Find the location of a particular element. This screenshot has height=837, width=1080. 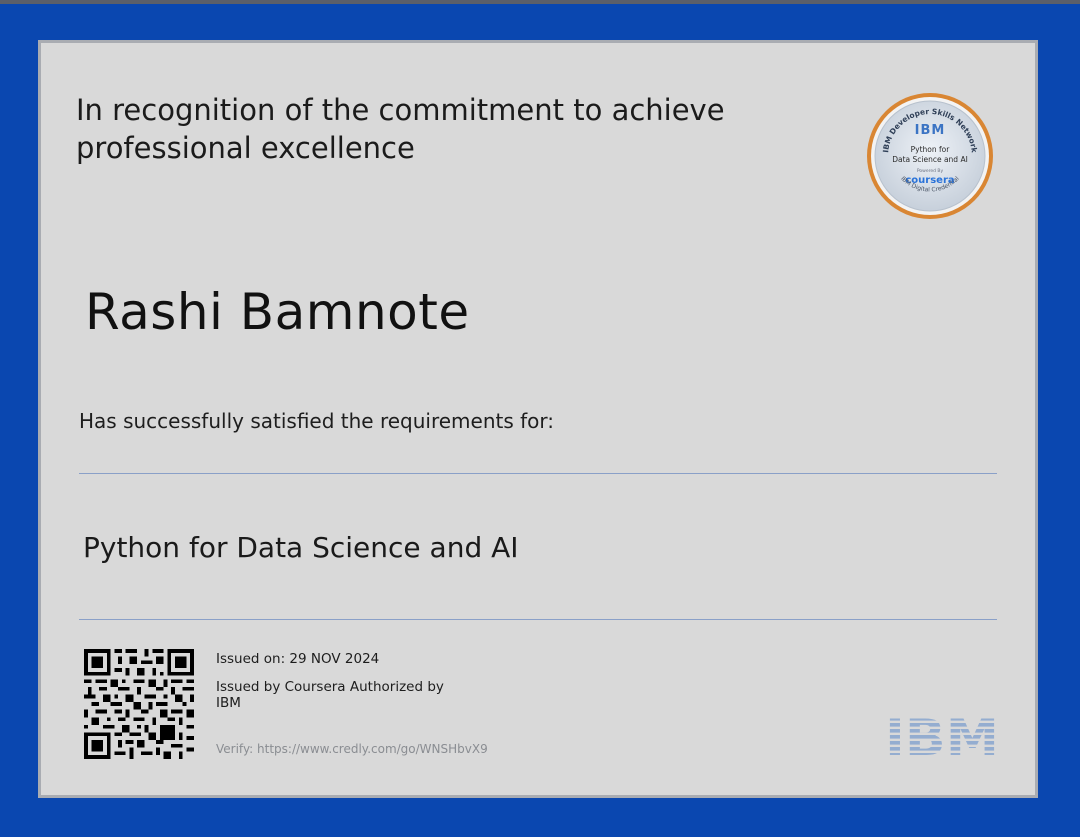

issued-date: Issued on: 29 NOV 2024 is located at coordinates (298, 659).